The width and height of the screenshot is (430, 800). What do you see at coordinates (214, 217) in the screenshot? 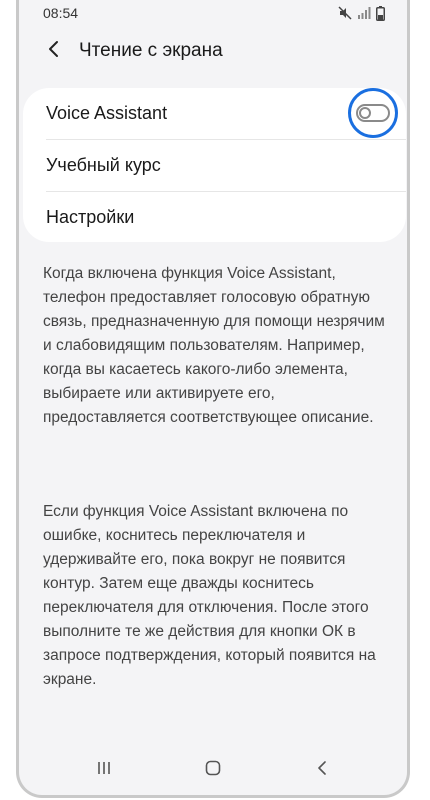
I see `setting-settings: Настройки` at bounding box center [214, 217].